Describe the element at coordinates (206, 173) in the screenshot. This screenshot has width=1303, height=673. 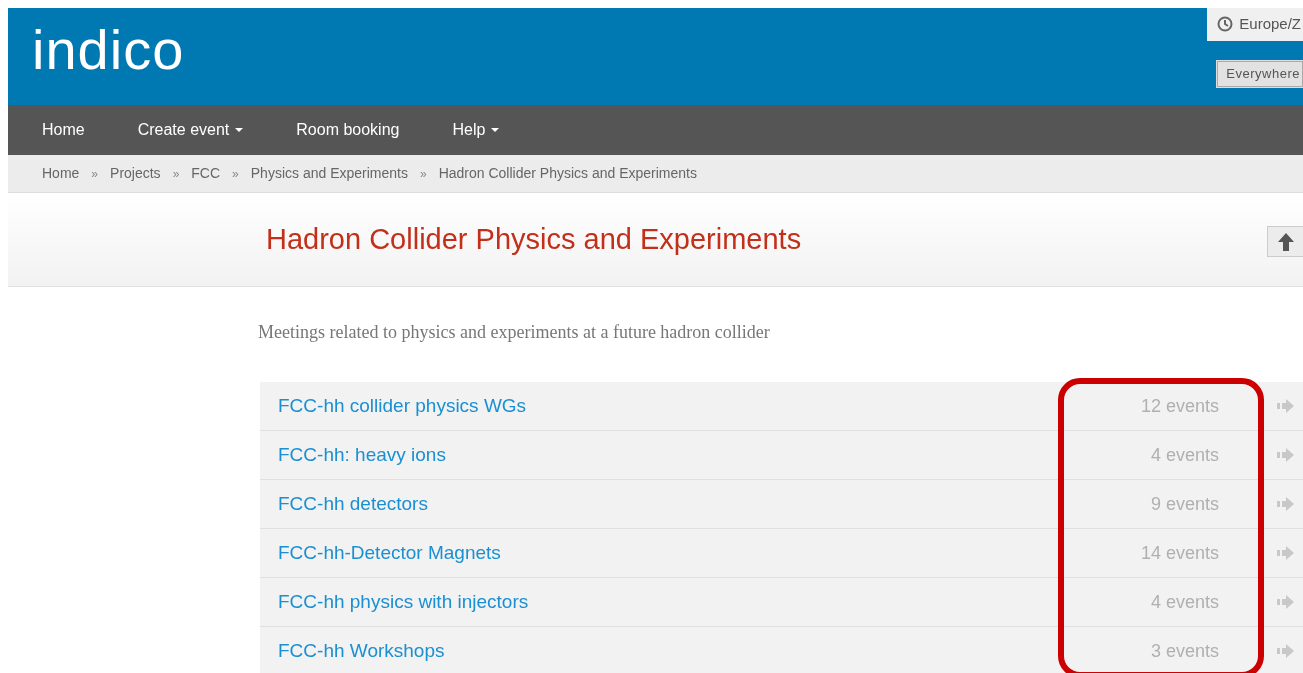
I see `breadcrumb-link: FCC` at that location.